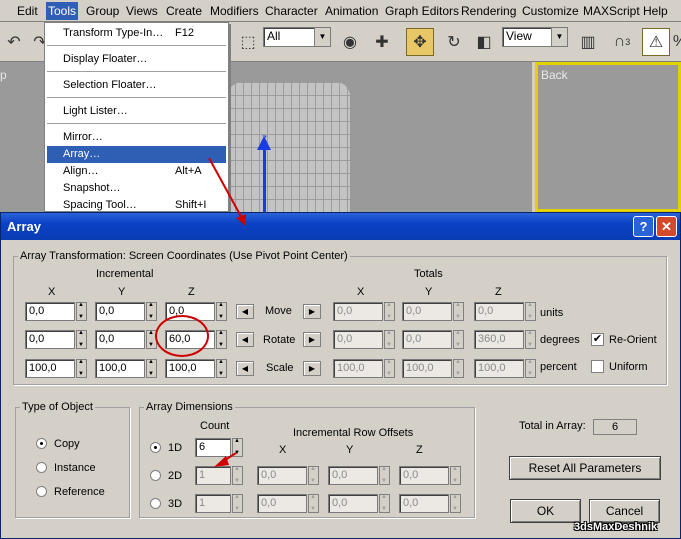  I want to click on offset-3d-y: 0,0, so click(359, 503).